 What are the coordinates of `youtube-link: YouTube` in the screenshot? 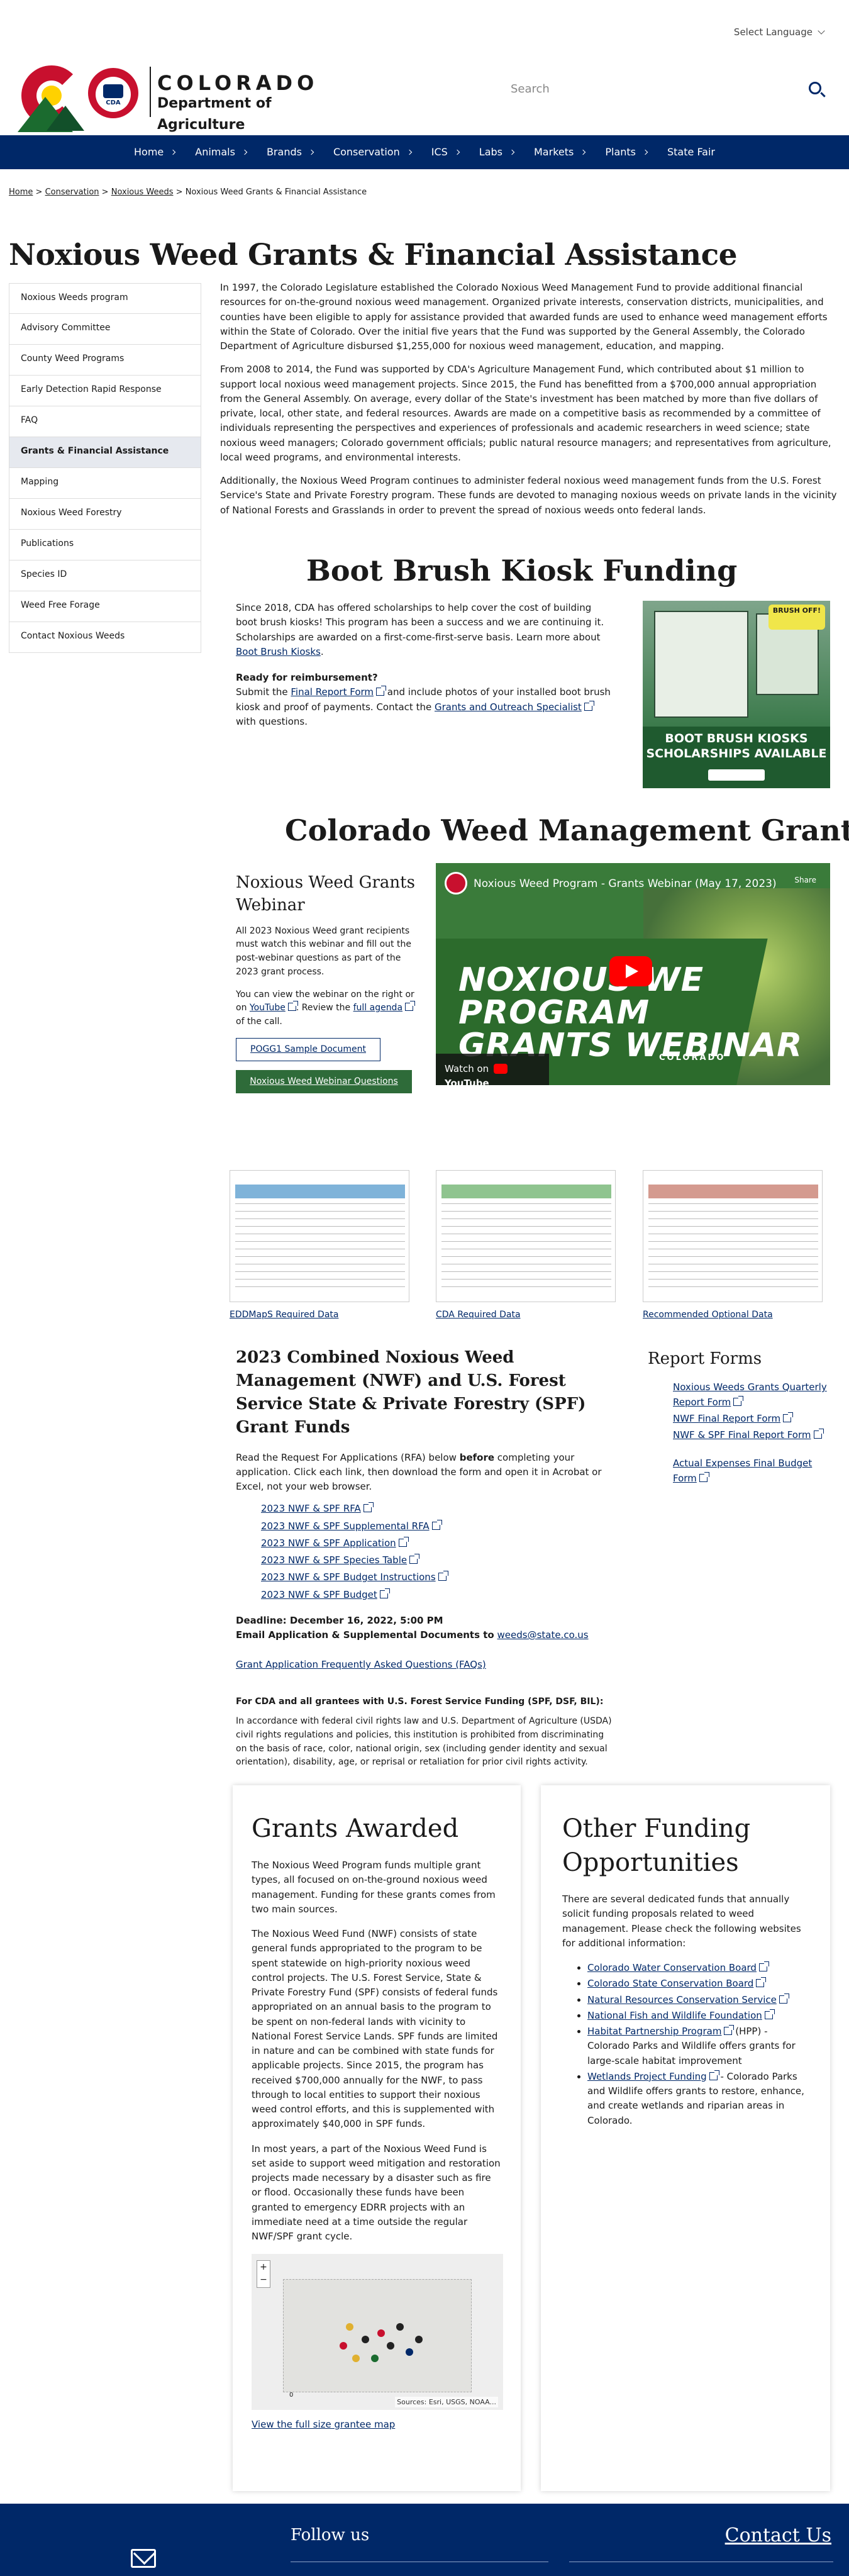 It's located at (274, 1007).